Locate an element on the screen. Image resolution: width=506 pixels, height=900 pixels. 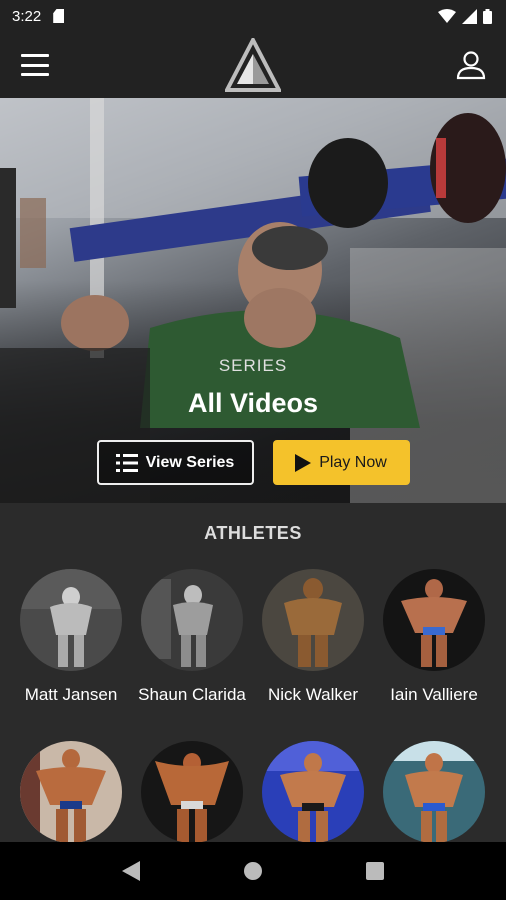
hamburger-menu-icon is located at coordinates (35, 65).